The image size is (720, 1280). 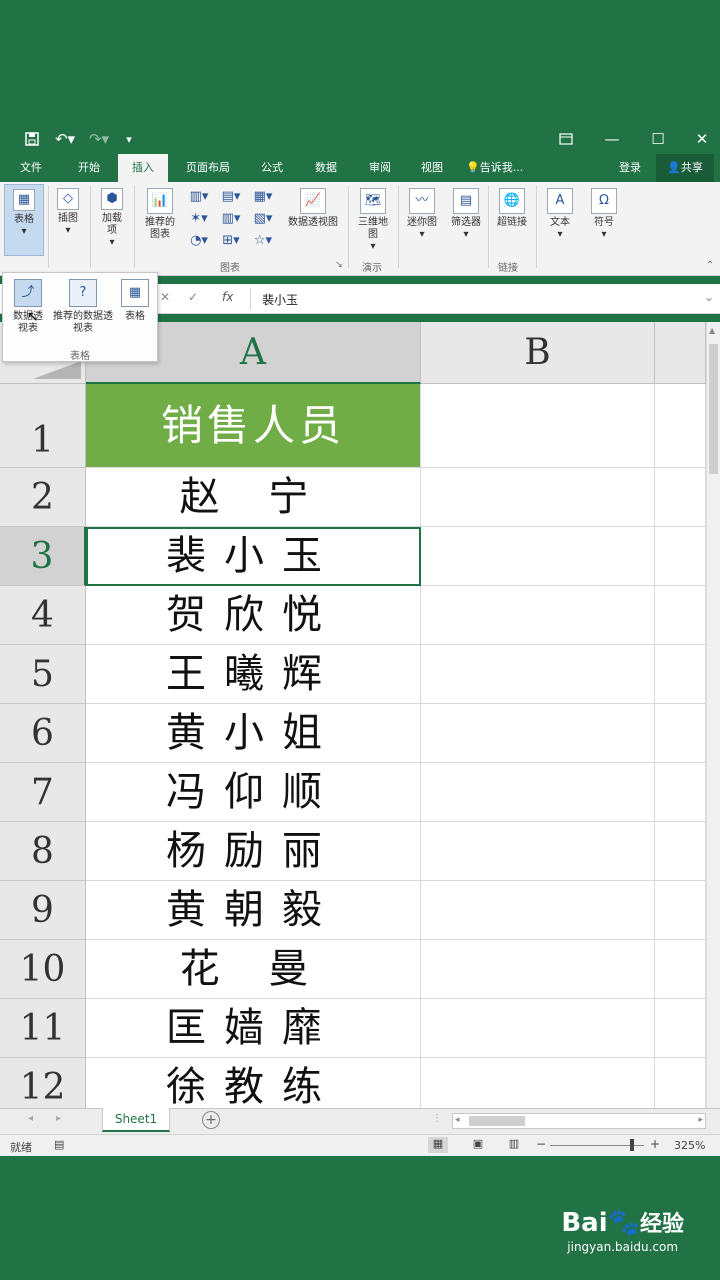 I want to click on vertical-scrollbar: ▲, so click(x=713, y=715).